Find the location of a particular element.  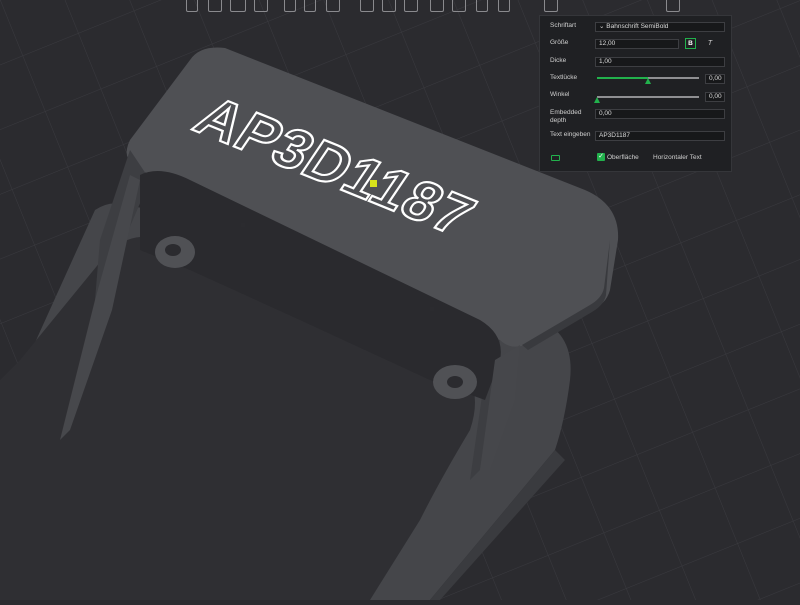

thickness-row: Dicke 1,00 is located at coordinates (637, 62).